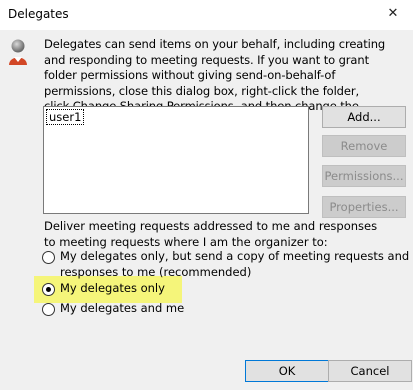 The width and height of the screenshot is (413, 390). What do you see at coordinates (65, 117) in the screenshot?
I see `list-item: user1` at bounding box center [65, 117].